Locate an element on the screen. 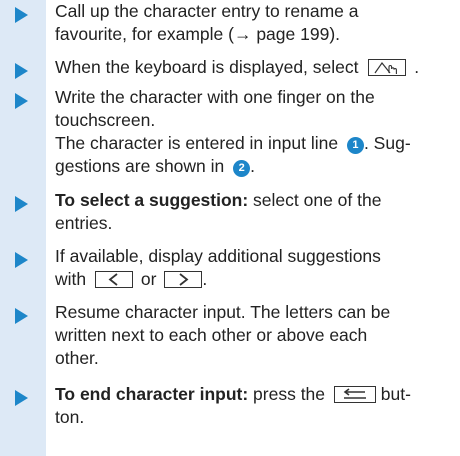 Image resolution: width=460 pixels, height=456 pixels. step-line: Call up the character entry to rename a is located at coordinates (207, 11).